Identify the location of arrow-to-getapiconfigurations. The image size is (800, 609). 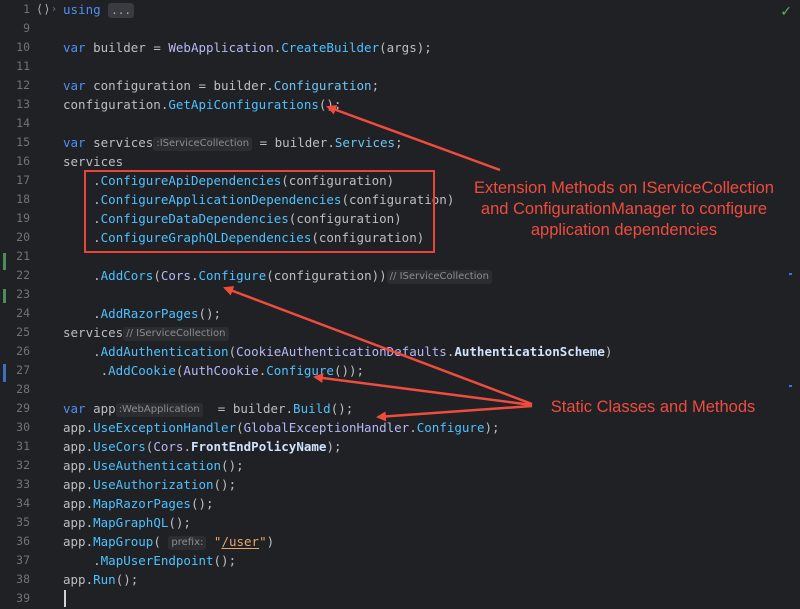
(413, 138).